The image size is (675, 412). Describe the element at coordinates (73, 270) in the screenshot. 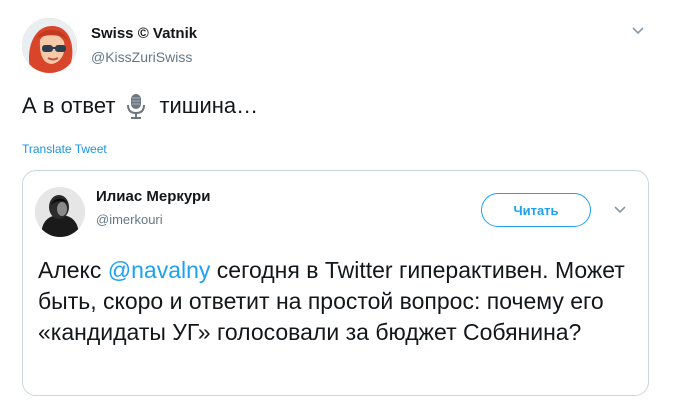

I see `quoted-text-prefix: Алекс` at that location.